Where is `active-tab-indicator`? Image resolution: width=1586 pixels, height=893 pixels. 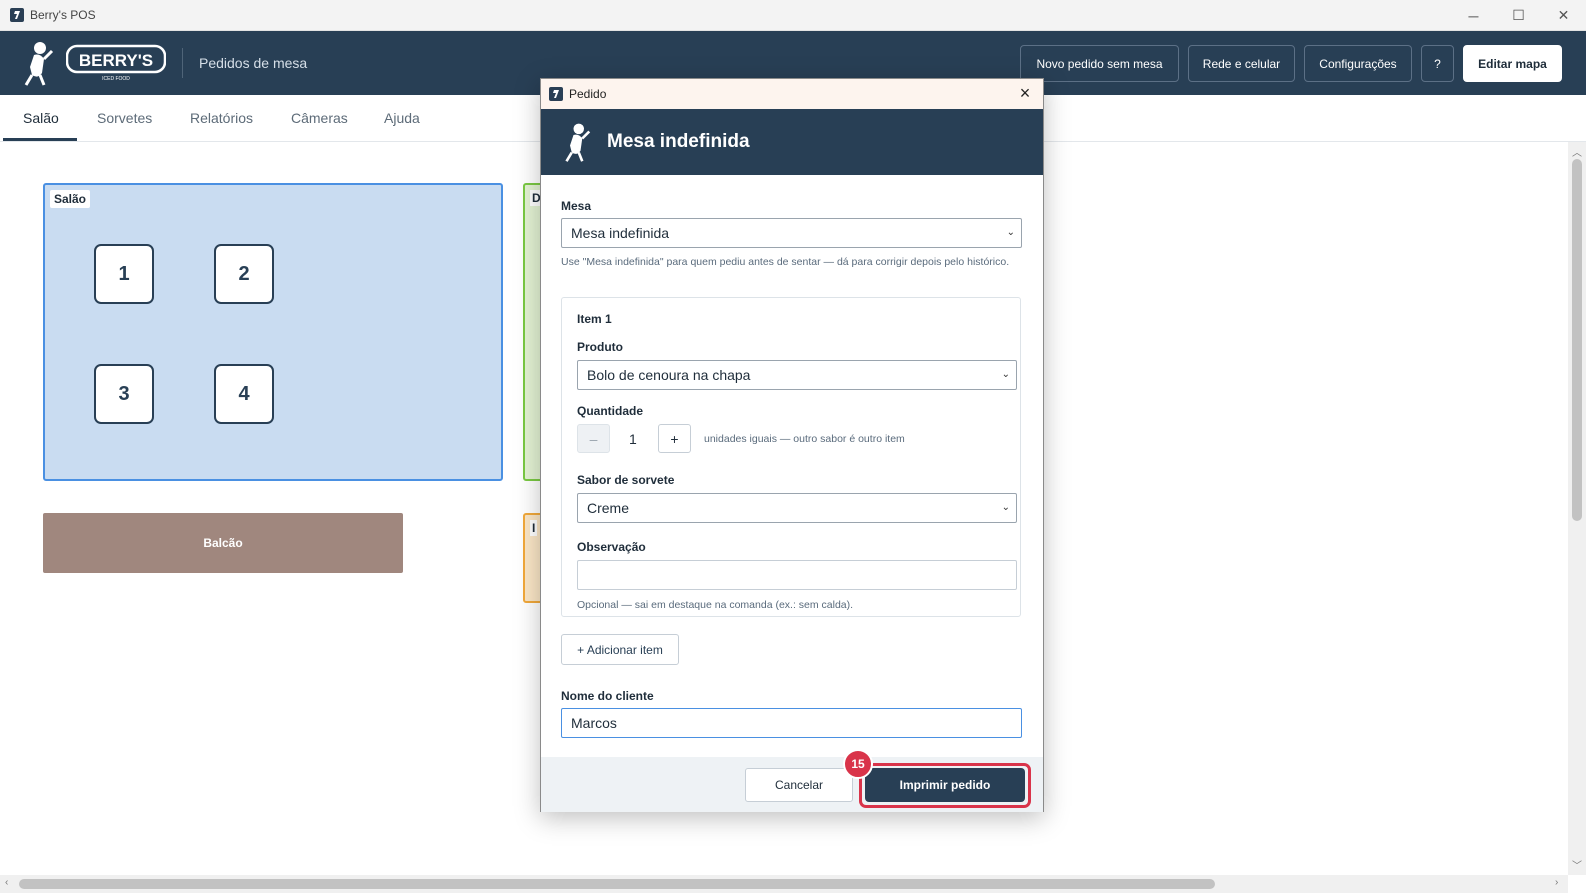
active-tab-indicator is located at coordinates (40, 139).